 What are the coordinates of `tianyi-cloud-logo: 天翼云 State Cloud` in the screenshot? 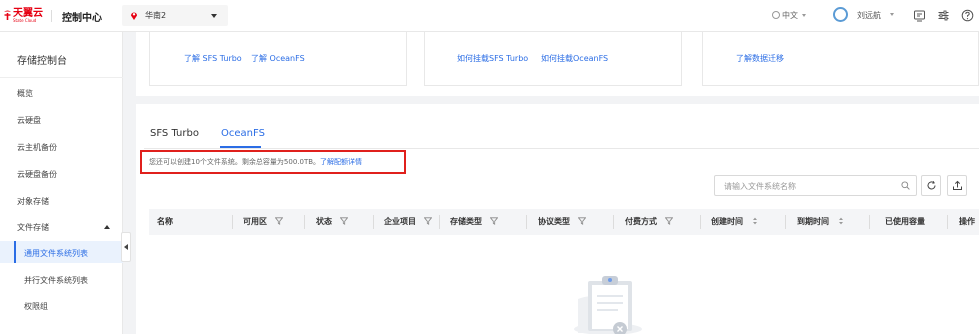 It's located at (23, 16).